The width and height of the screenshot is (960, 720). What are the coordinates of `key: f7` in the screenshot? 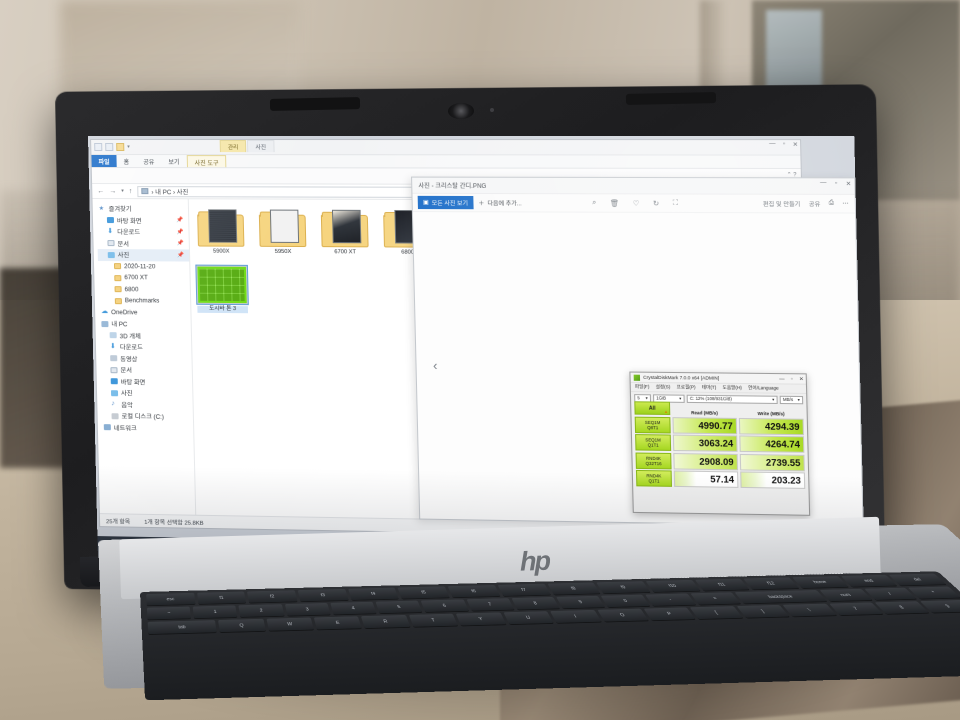 It's located at (524, 590).